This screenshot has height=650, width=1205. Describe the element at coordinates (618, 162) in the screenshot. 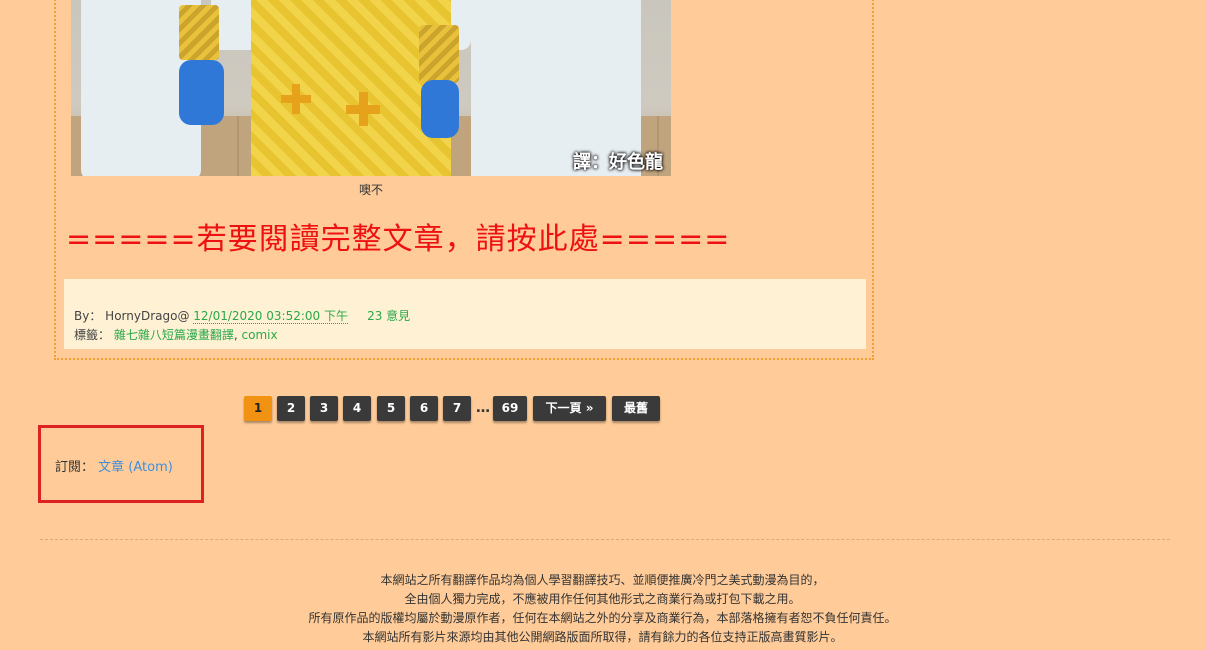

I see `photo-watermark: 譯：好色龍` at that location.